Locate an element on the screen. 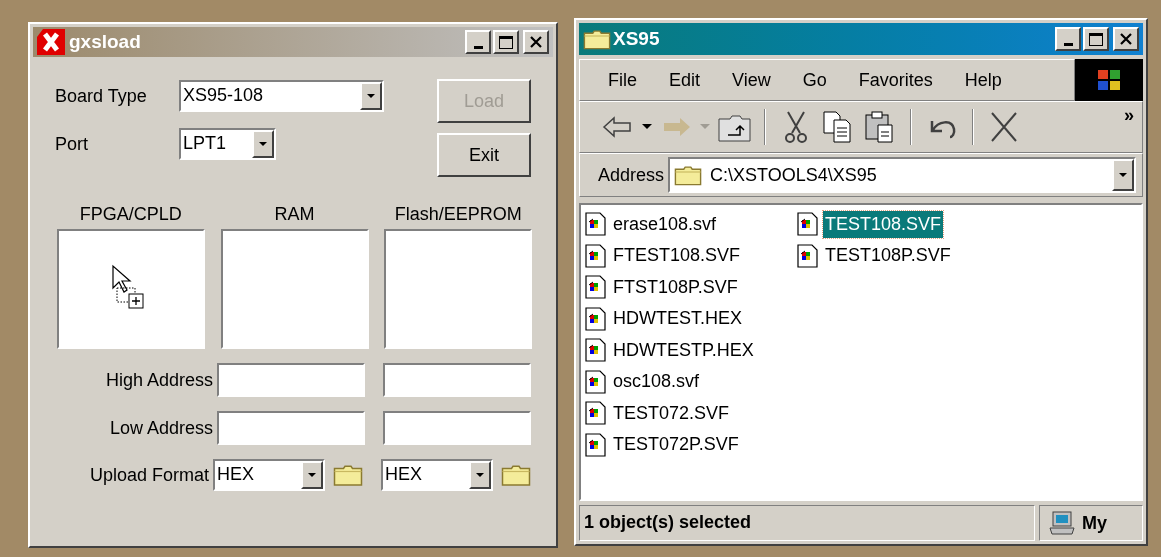 The width and height of the screenshot is (1161, 557). menu-item: File is located at coordinates (622, 80).